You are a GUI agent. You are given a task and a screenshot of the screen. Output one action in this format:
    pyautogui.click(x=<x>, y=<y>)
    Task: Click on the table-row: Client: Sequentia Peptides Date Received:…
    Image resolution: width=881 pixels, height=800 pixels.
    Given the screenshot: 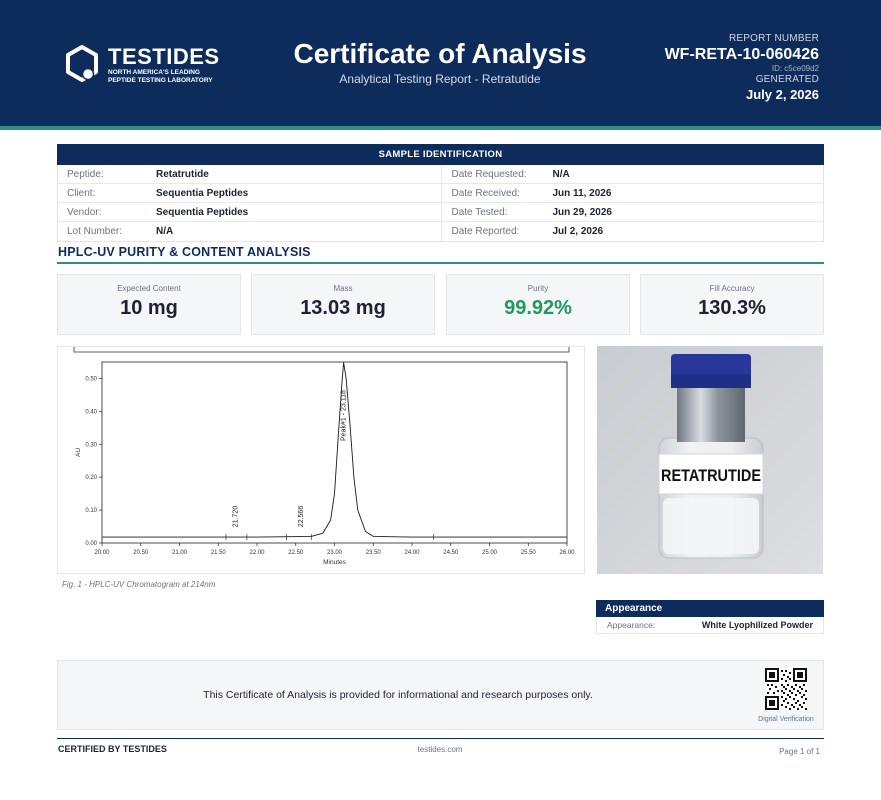 What is the action you would take?
    pyautogui.click(x=440, y=193)
    